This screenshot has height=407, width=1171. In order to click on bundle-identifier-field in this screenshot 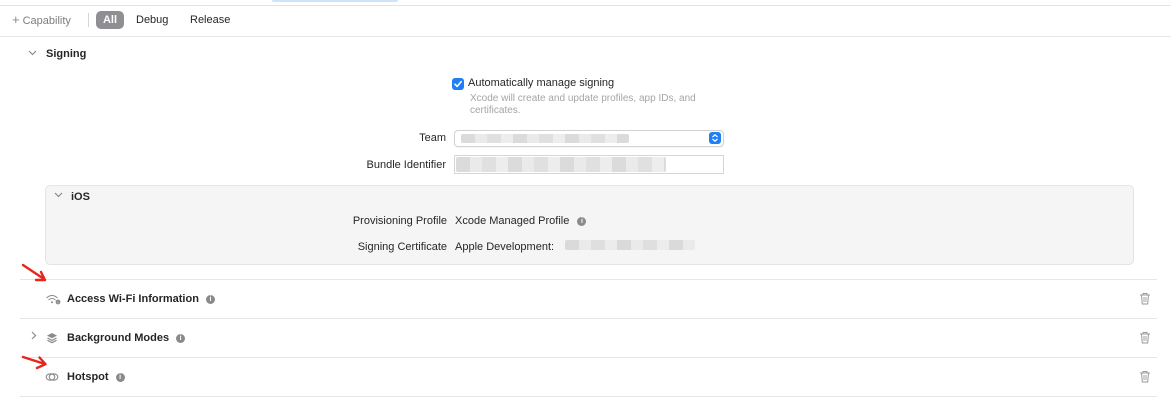, I will do `click(589, 164)`.